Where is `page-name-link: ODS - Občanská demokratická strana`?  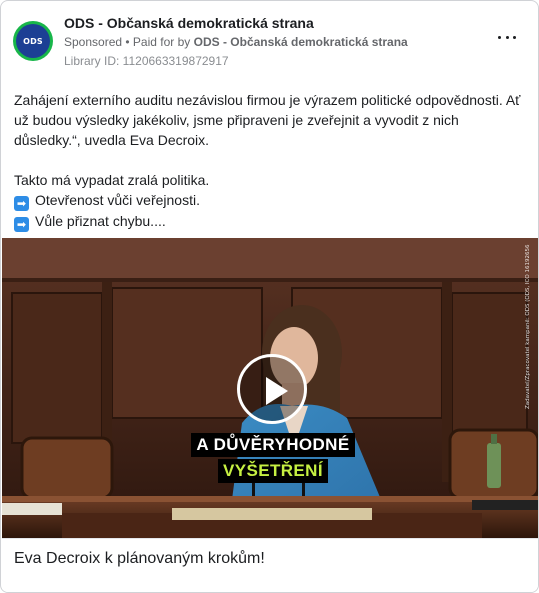 page-name-link: ODS - Občanská demokratická strana is located at coordinates (189, 23).